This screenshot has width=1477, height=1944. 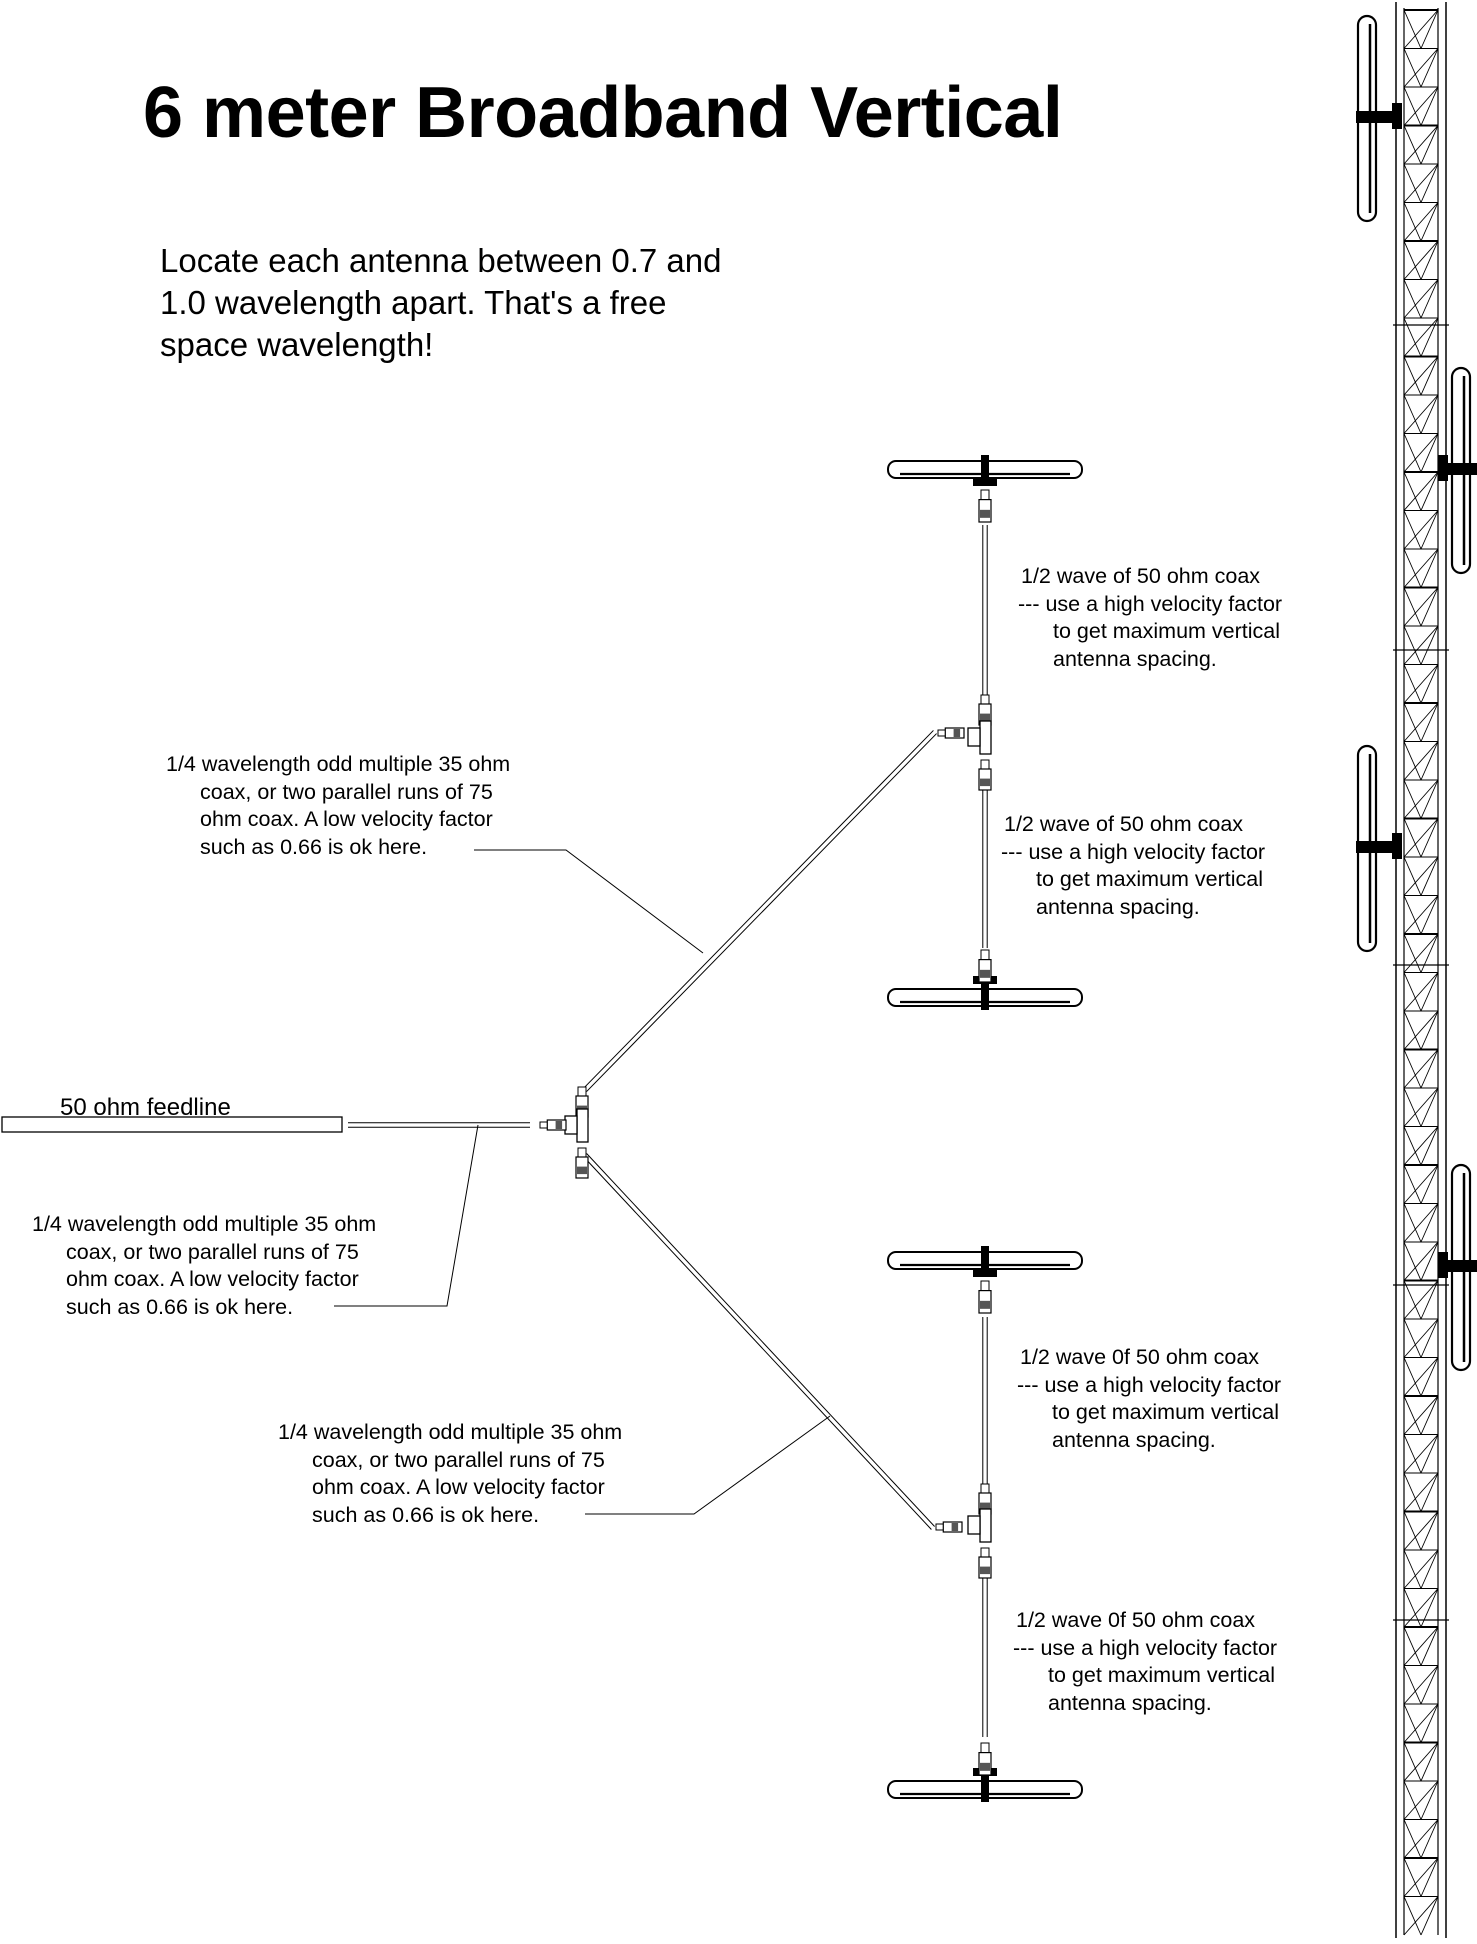 What do you see at coordinates (450, 1432) in the screenshot?
I see `label-line: 1/4 wavelength odd multiple 35 ohm` at bounding box center [450, 1432].